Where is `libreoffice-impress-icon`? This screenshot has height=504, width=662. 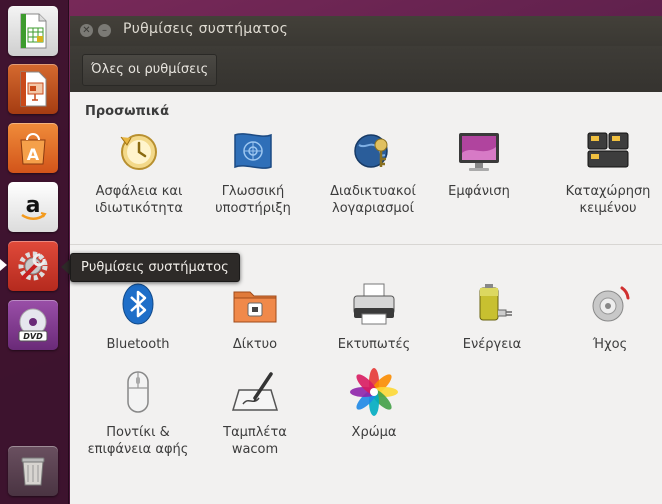
libreoffice-impress-icon is located at coordinates (33, 89).